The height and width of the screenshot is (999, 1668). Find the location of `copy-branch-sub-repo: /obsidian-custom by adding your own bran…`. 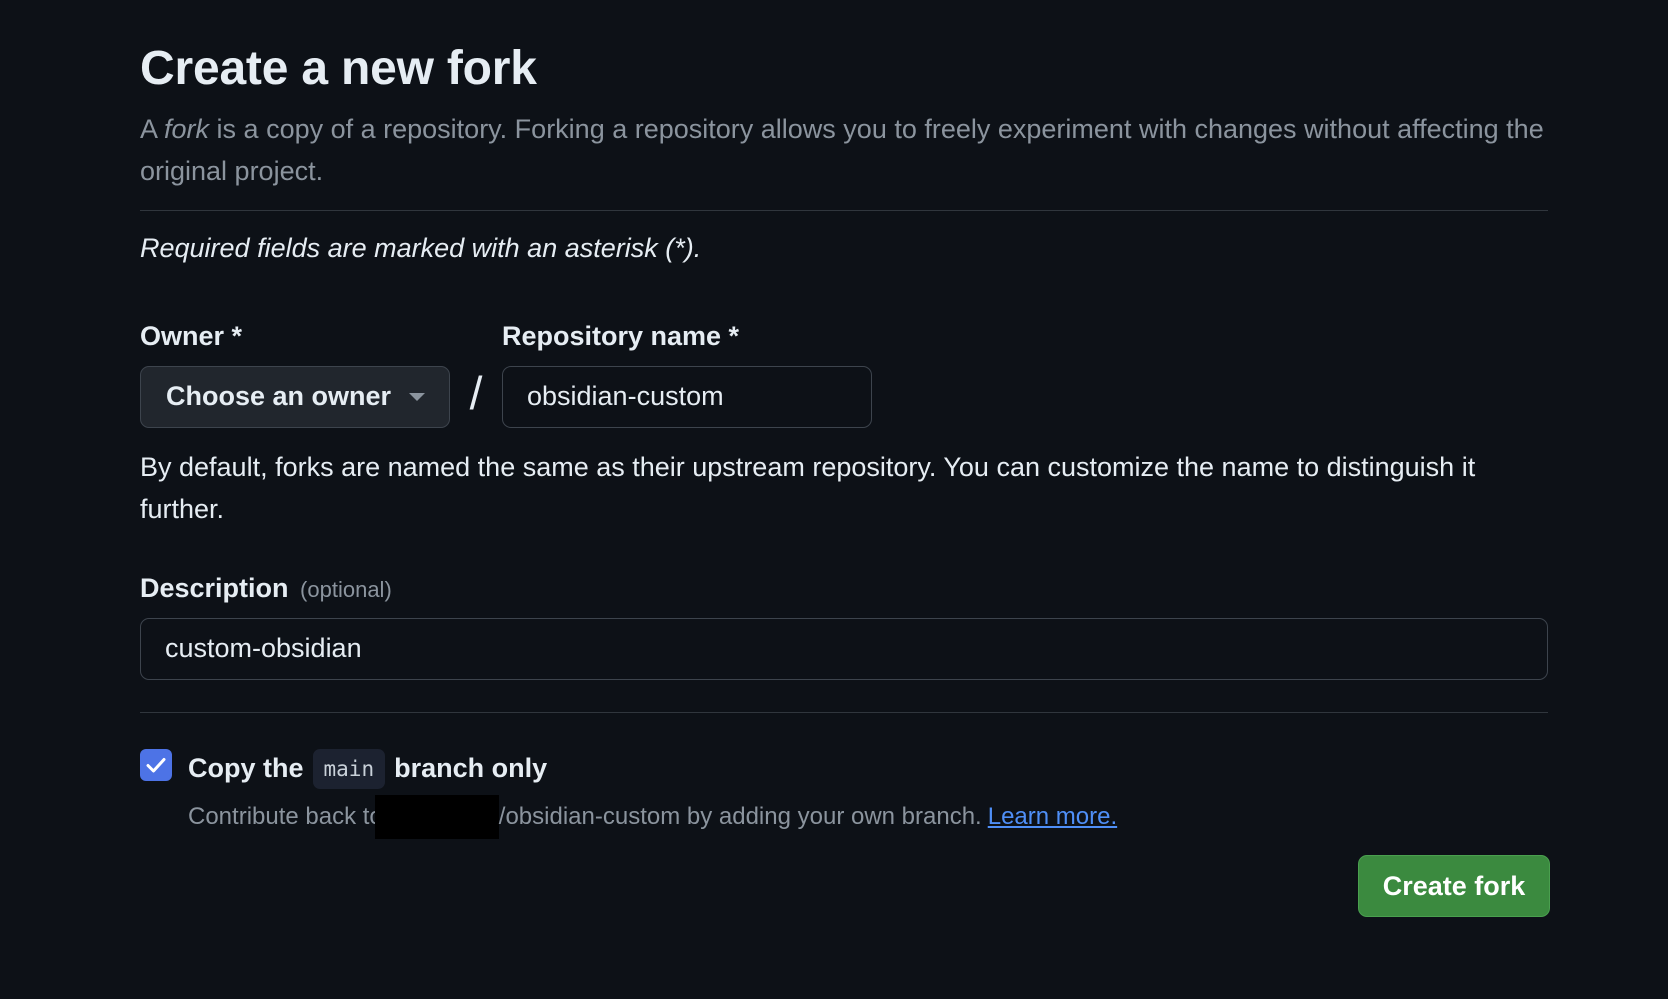

copy-branch-sub-repo: /obsidian-custom by adding your own bran… is located at coordinates (740, 816).